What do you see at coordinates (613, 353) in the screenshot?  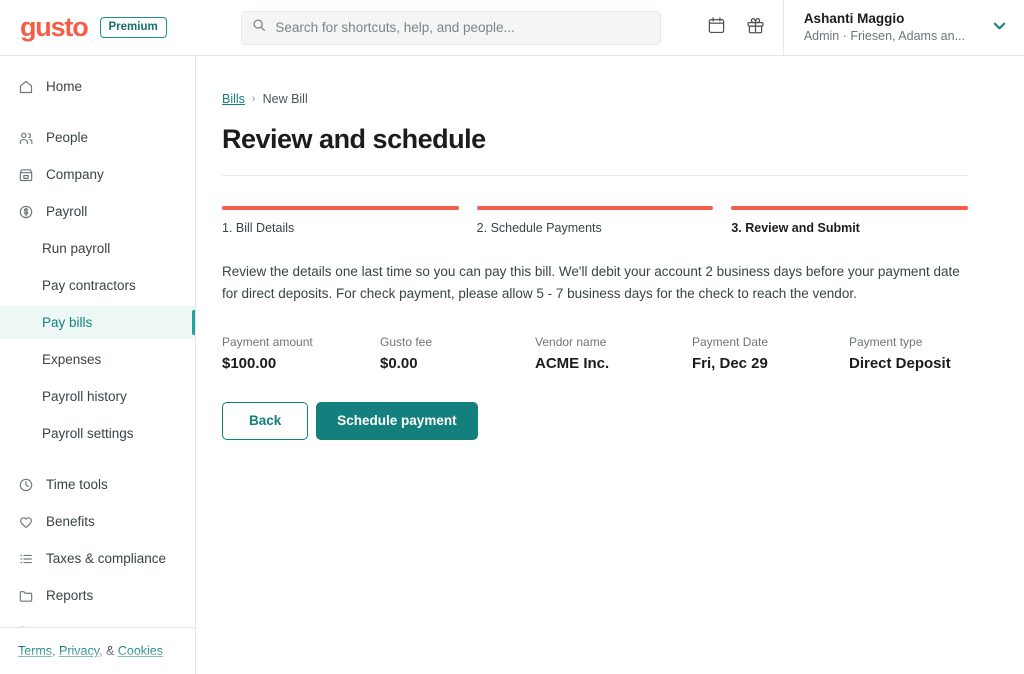 I see `summary-field-vendor-name: Vendor name ACME Inc.` at bounding box center [613, 353].